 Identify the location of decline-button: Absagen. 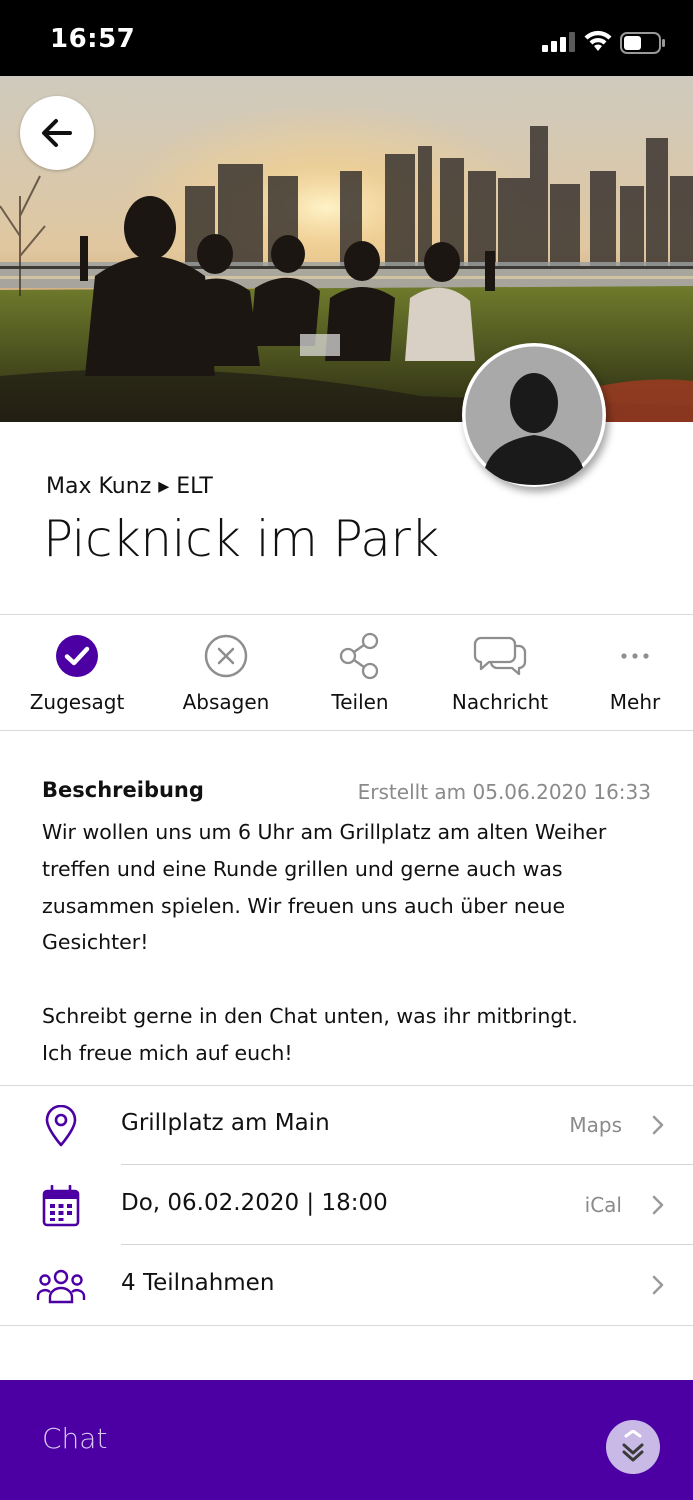
(226, 671).